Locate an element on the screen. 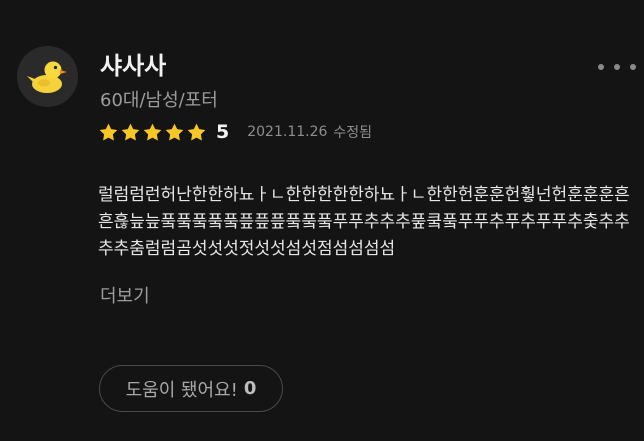 The image size is (644, 441). rating-score: 5 is located at coordinates (223, 132).